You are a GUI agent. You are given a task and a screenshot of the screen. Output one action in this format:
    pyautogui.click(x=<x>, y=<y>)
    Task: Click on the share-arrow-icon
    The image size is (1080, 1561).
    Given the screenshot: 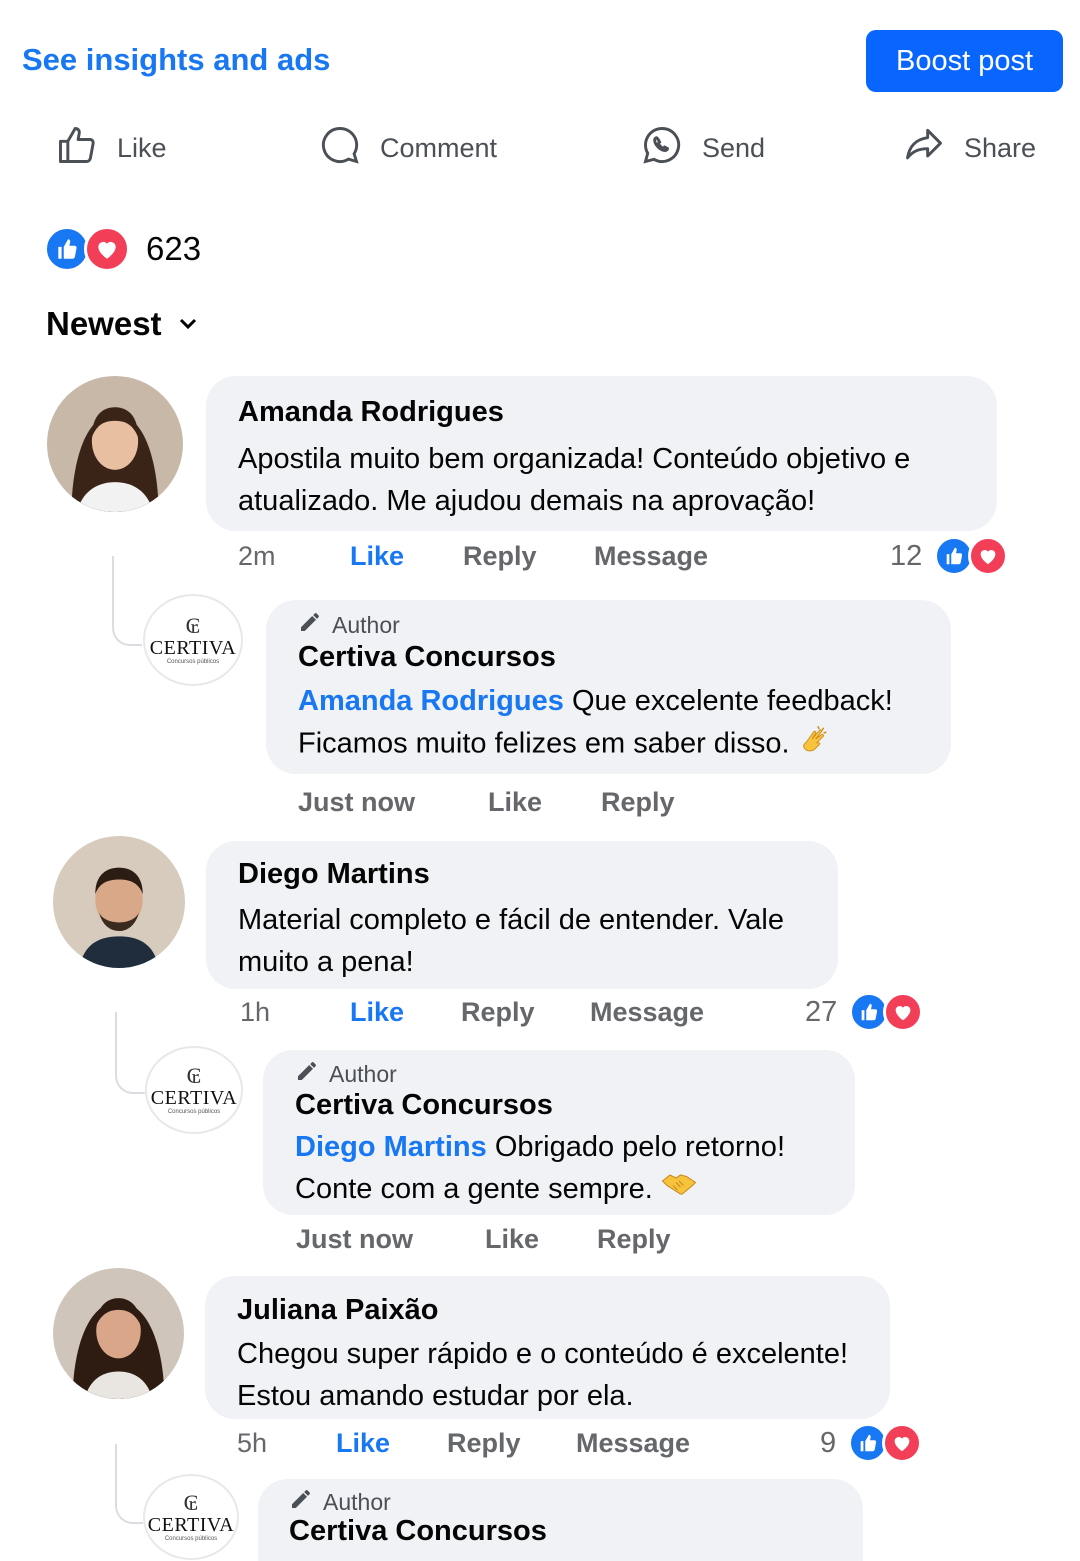 What is the action you would take?
    pyautogui.click(x=924, y=148)
    